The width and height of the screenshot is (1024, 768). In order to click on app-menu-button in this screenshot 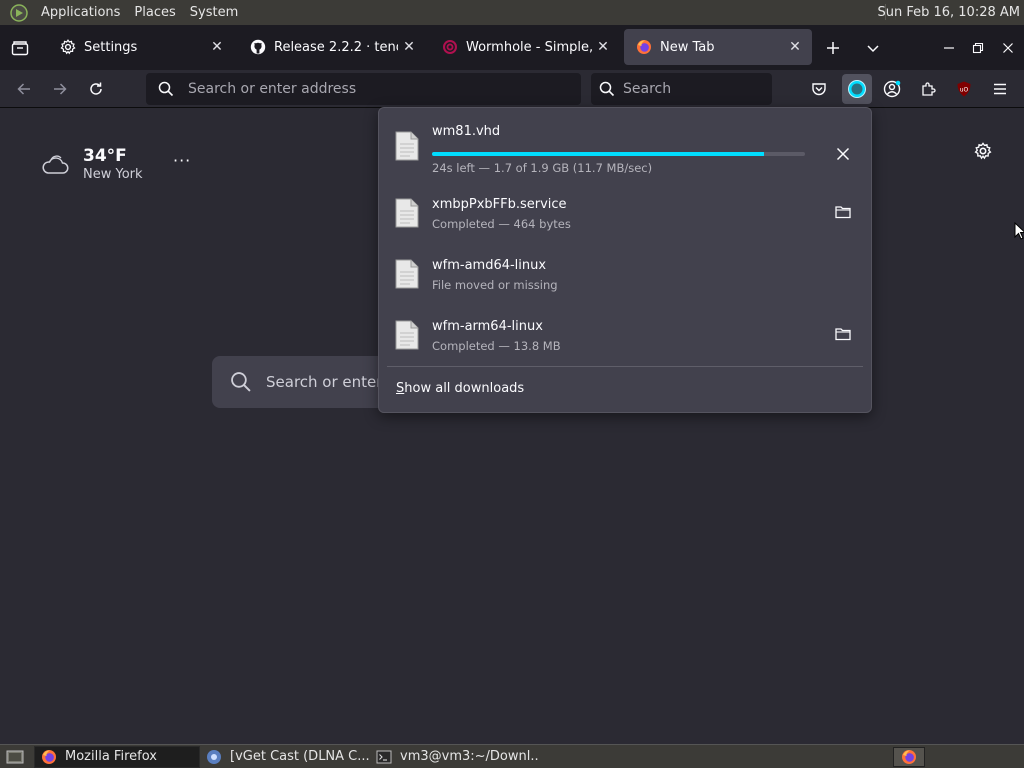, I will do `click(1000, 89)`.